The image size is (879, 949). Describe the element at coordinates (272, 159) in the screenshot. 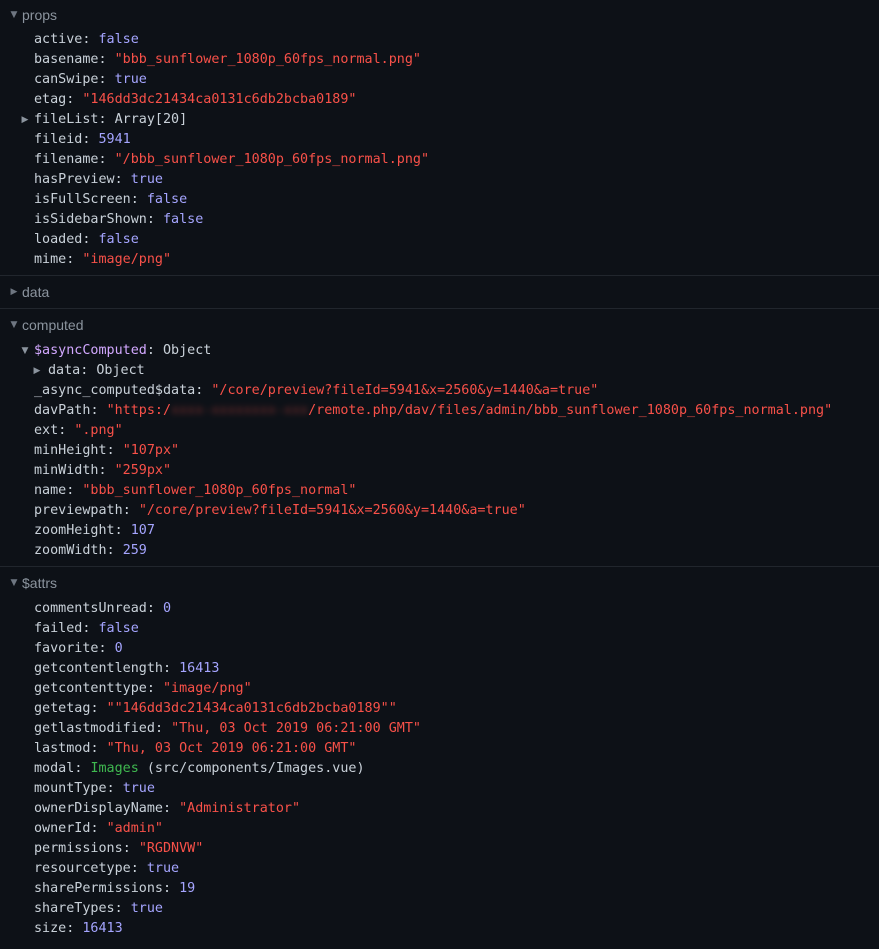

I see `property-value: "/bbb_sunflower_1080p_60fps_normal.png"` at that location.